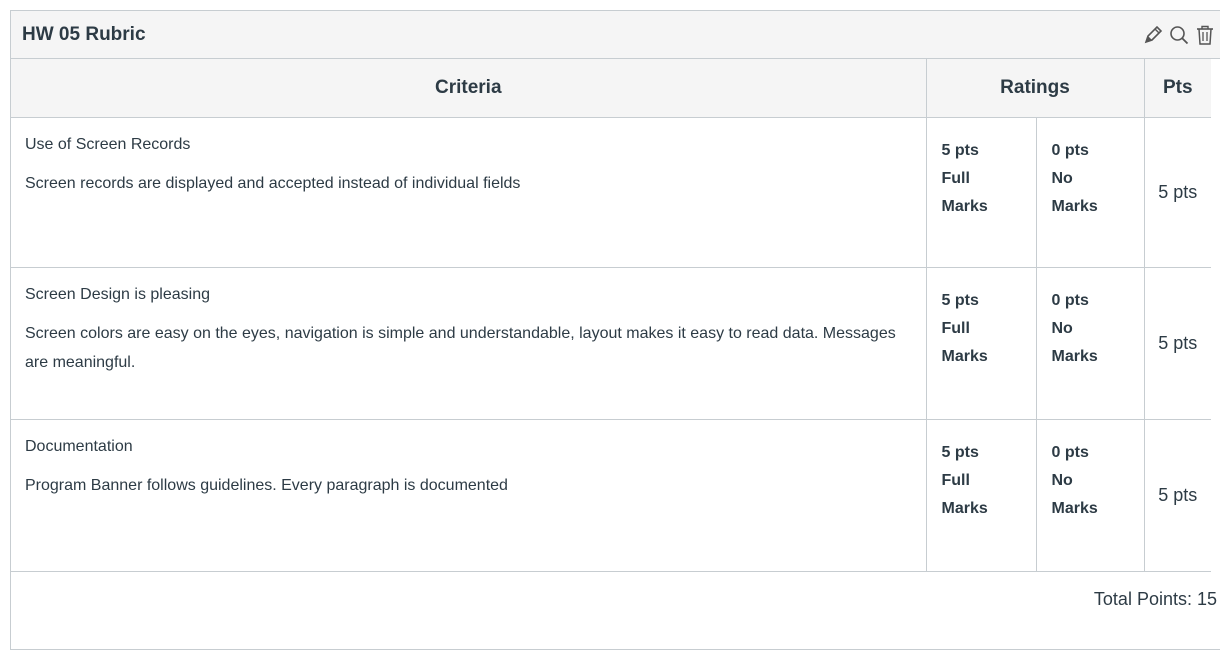 The width and height of the screenshot is (1220, 650). I want to click on table-header-row: Criteria Ratings Pts, so click(611, 88).